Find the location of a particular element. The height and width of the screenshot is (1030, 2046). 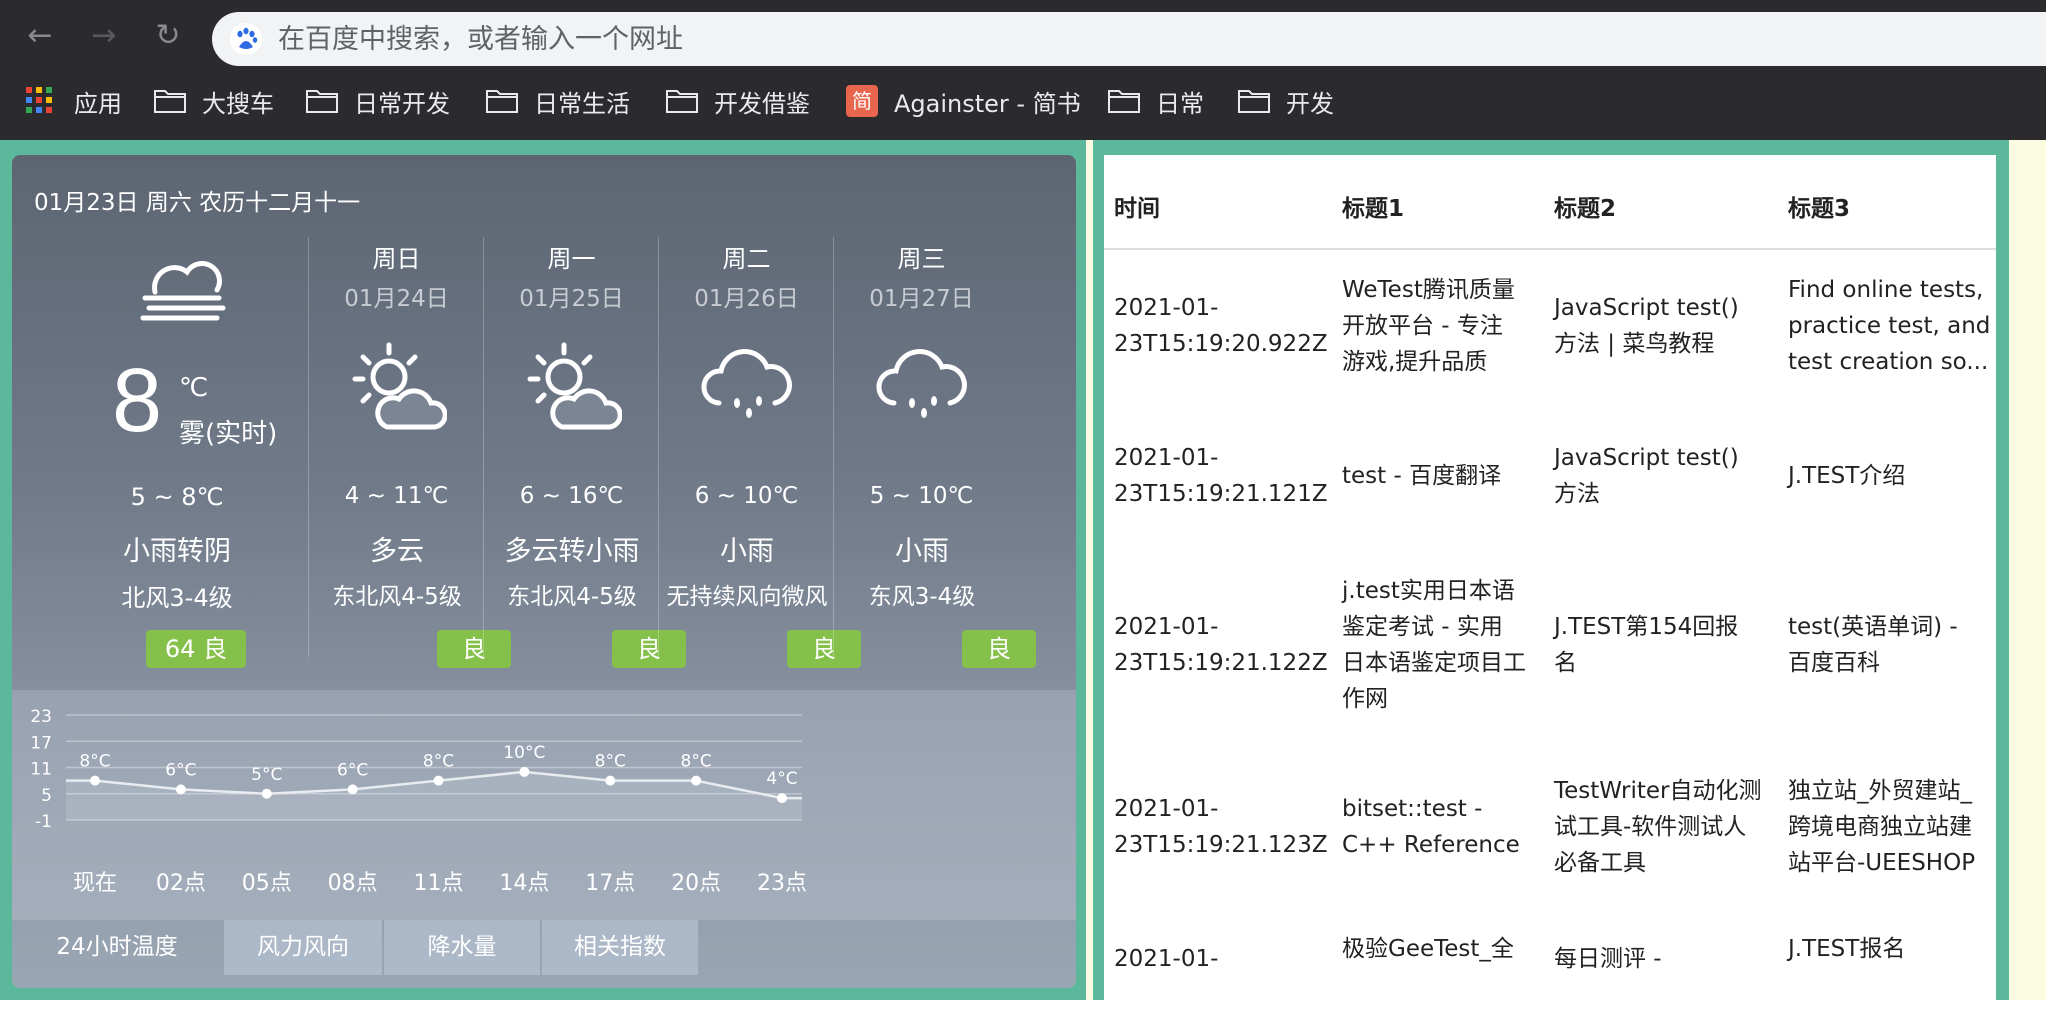

address-input is located at coordinates (1028, 39).